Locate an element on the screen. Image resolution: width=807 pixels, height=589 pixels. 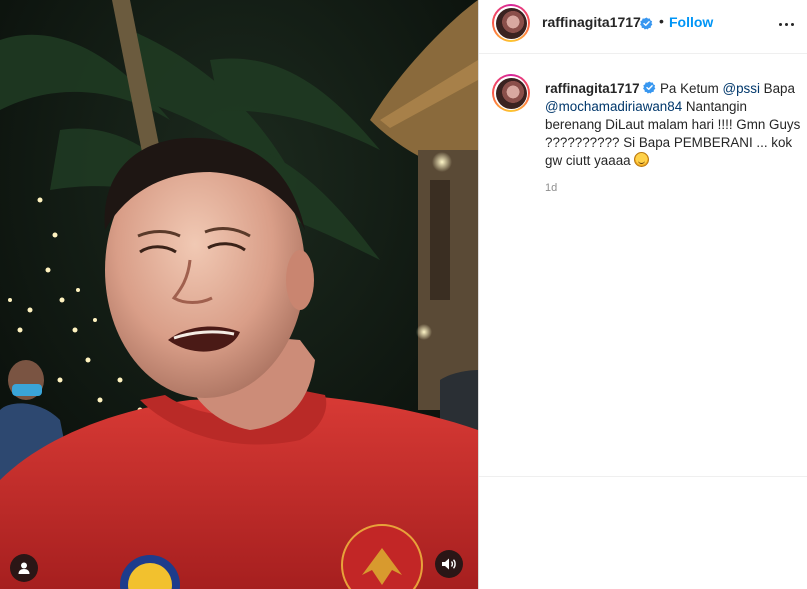
tagged-users-button is located at coordinates (24, 568).